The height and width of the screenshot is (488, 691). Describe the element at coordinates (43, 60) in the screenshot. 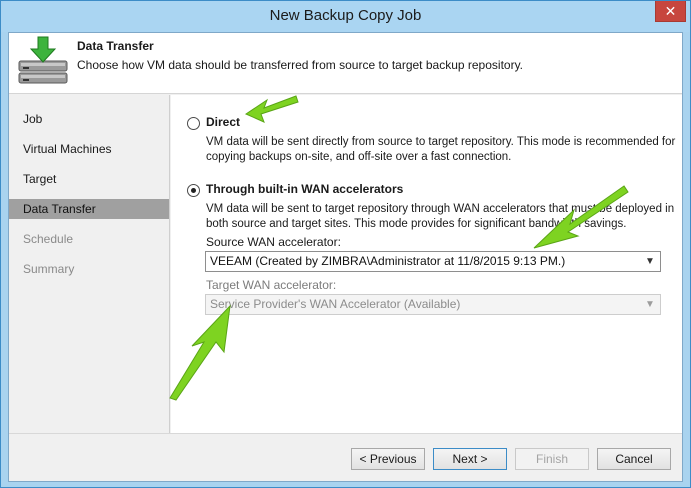

I see `server-download-icon` at that location.